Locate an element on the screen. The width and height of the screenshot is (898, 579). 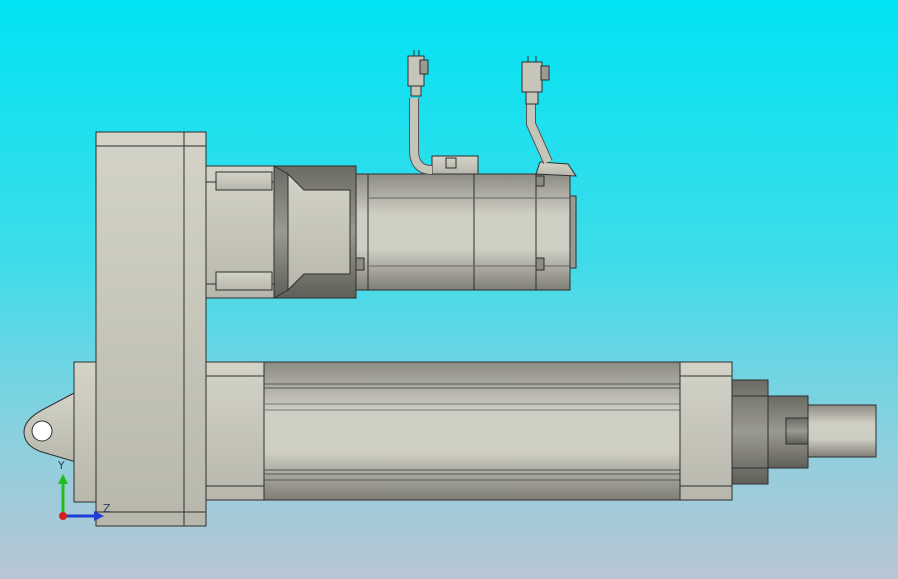
motor-flange is located at coordinates (281, 232).